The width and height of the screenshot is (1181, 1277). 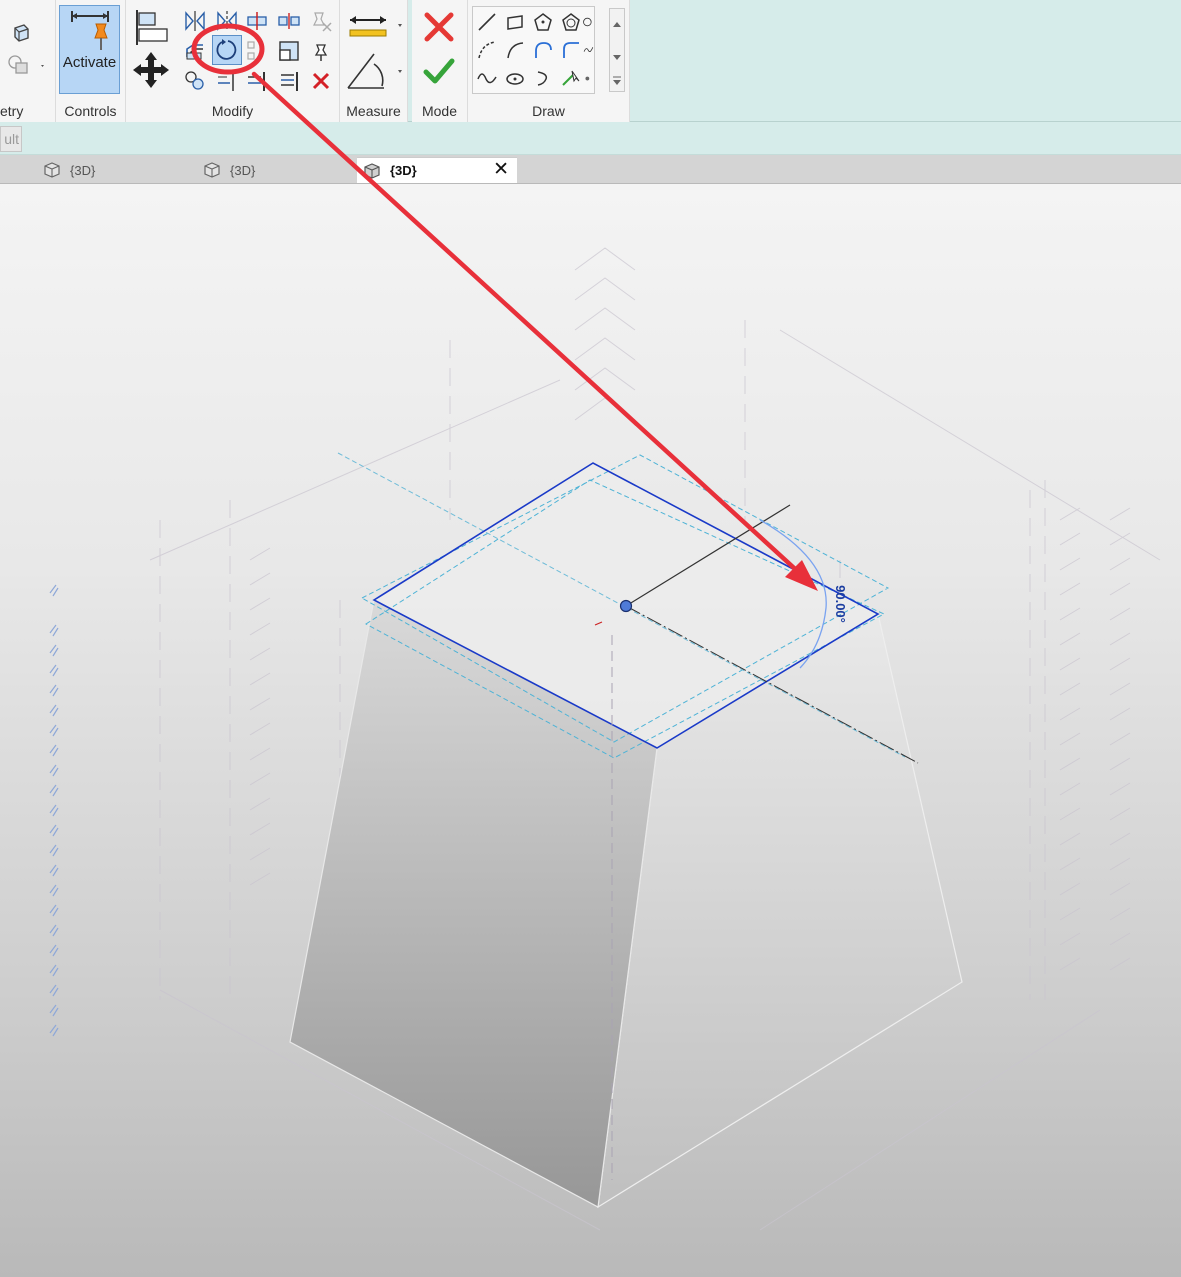 What do you see at coordinates (543, 78) in the screenshot?
I see `draw-half-ellipse-icon` at bounding box center [543, 78].